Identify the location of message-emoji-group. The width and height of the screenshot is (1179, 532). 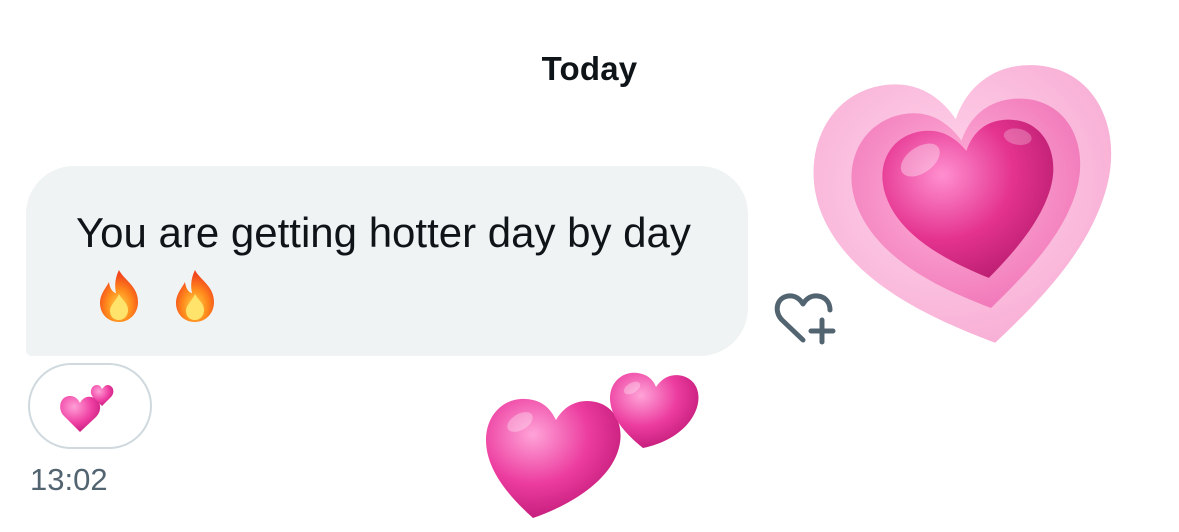
(164, 294).